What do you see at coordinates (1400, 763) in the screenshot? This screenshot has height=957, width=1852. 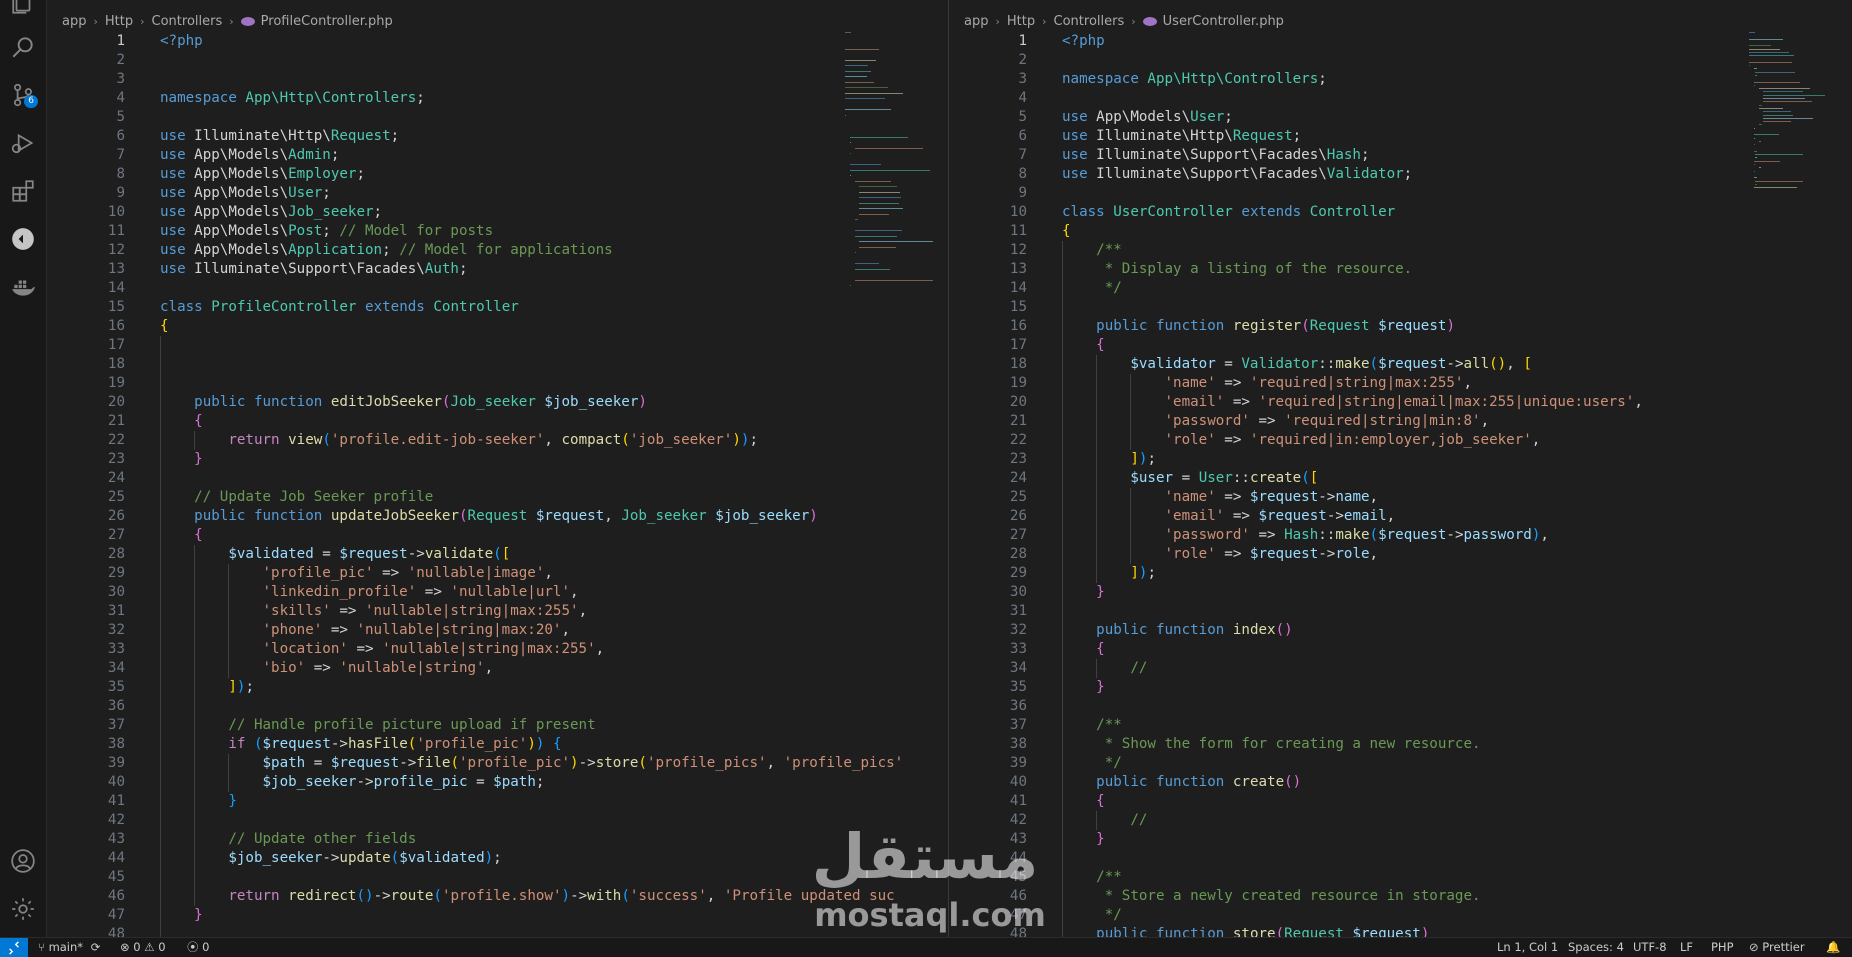 I see `code-line: 39 */` at bounding box center [1400, 763].